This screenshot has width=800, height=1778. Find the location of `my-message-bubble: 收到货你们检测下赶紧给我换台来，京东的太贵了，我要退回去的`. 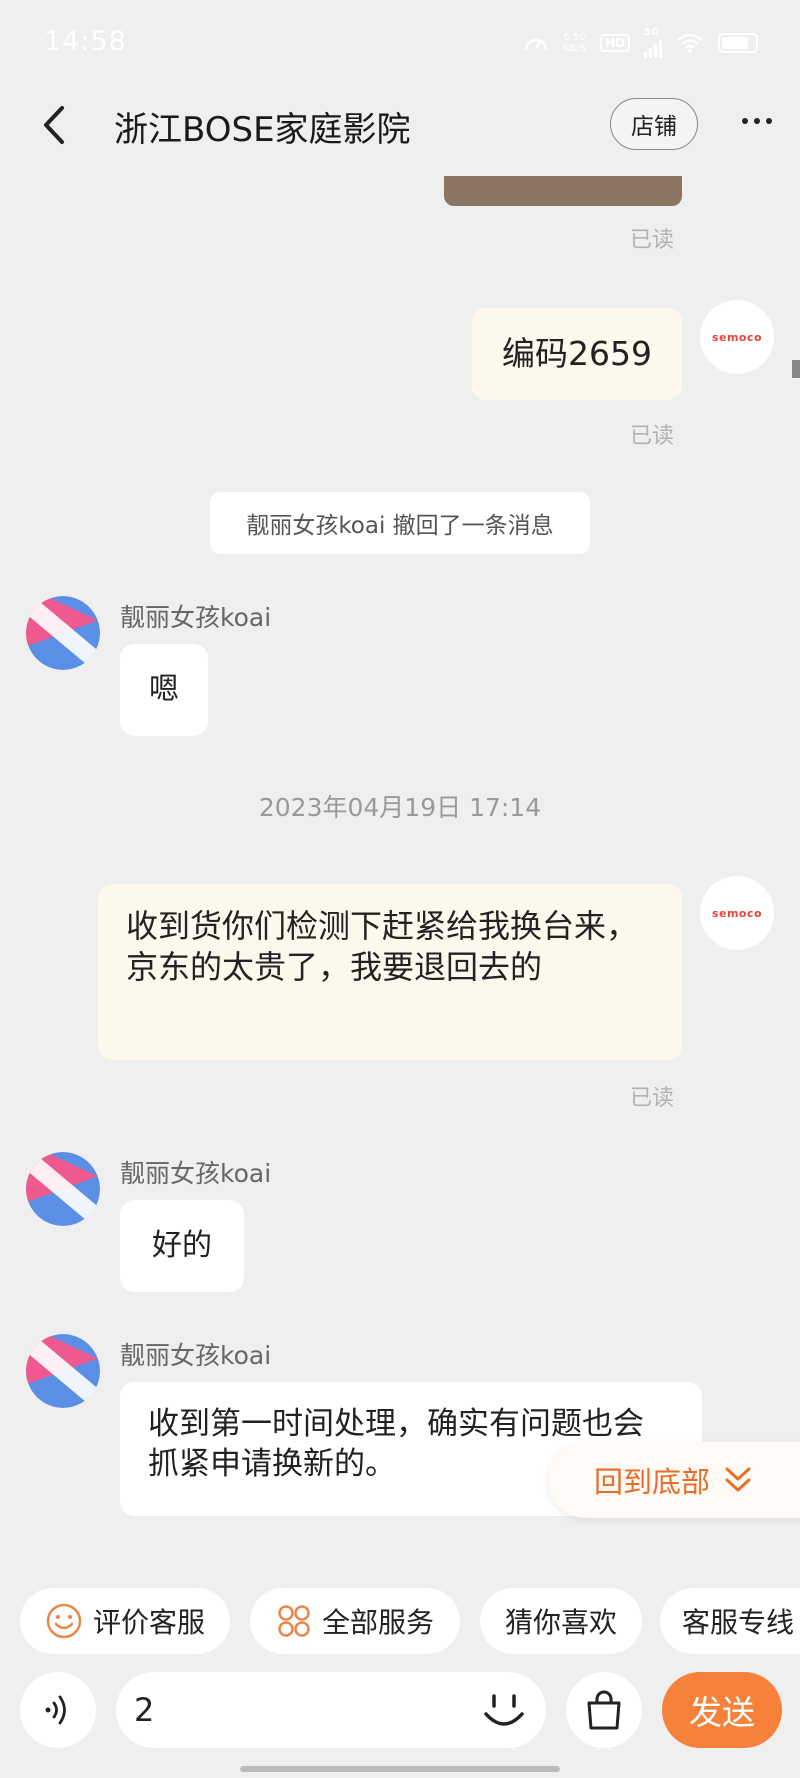

my-message-bubble: 收到货你们检测下赶紧给我换台来，京东的太贵了，我要退回去的 is located at coordinates (390, 972).